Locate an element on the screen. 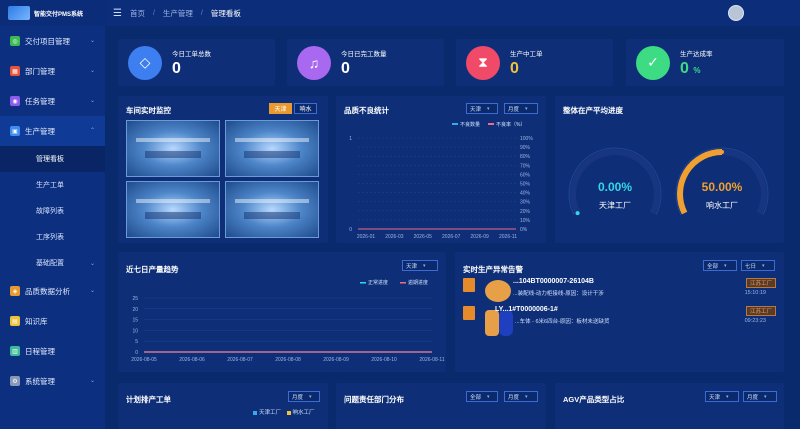 The image size is (800, 429). monitor-xiangshui-button: 响水 is located at coordinates (305, 108).